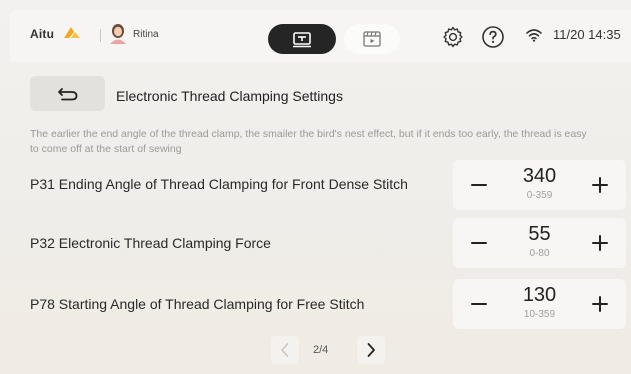 This screenshot has width=631, height=374. What do you see at coordinates (337, 39) in the screenshot?
I see `mode-toggle` at bounding box center [337, 39].